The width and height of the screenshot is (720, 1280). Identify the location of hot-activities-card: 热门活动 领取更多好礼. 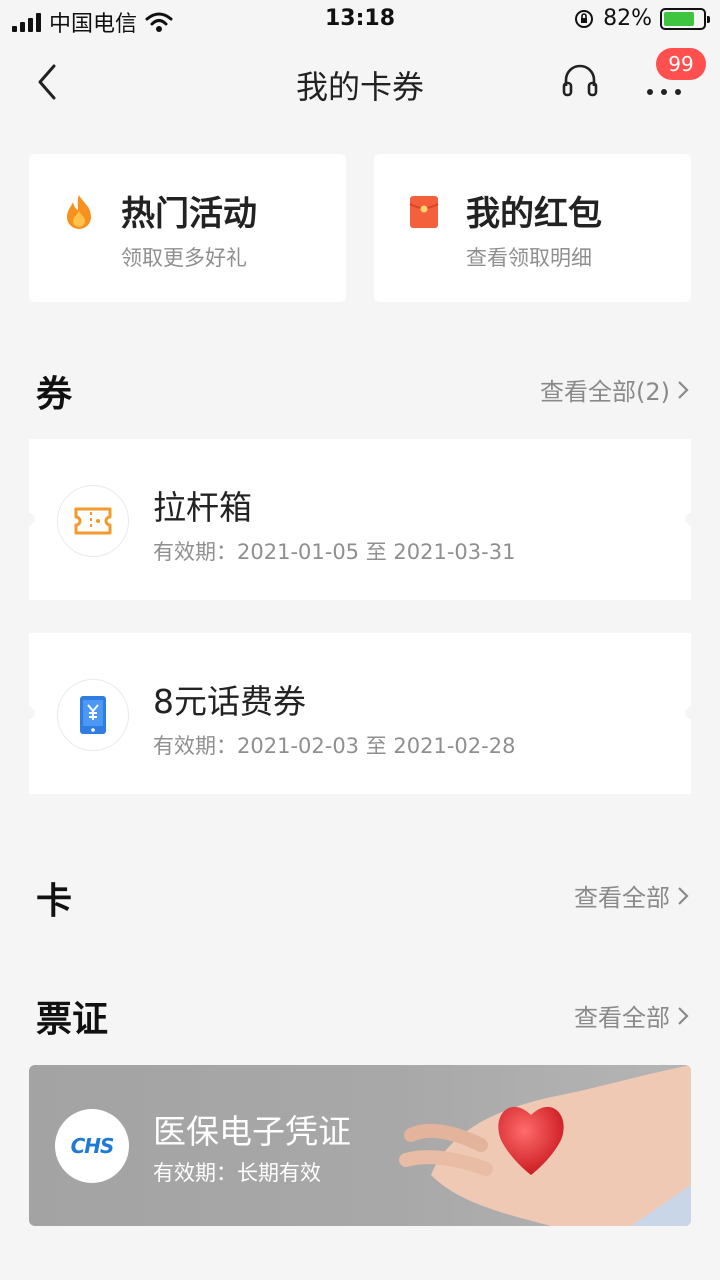
(187, 228).